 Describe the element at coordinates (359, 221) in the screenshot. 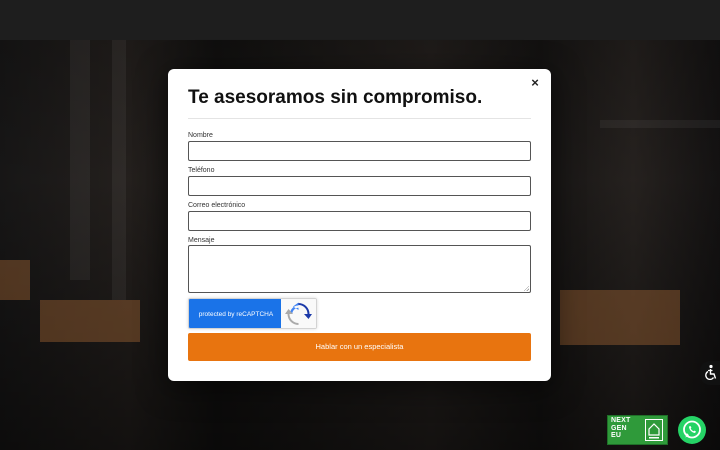

I see `email-field` at that location.